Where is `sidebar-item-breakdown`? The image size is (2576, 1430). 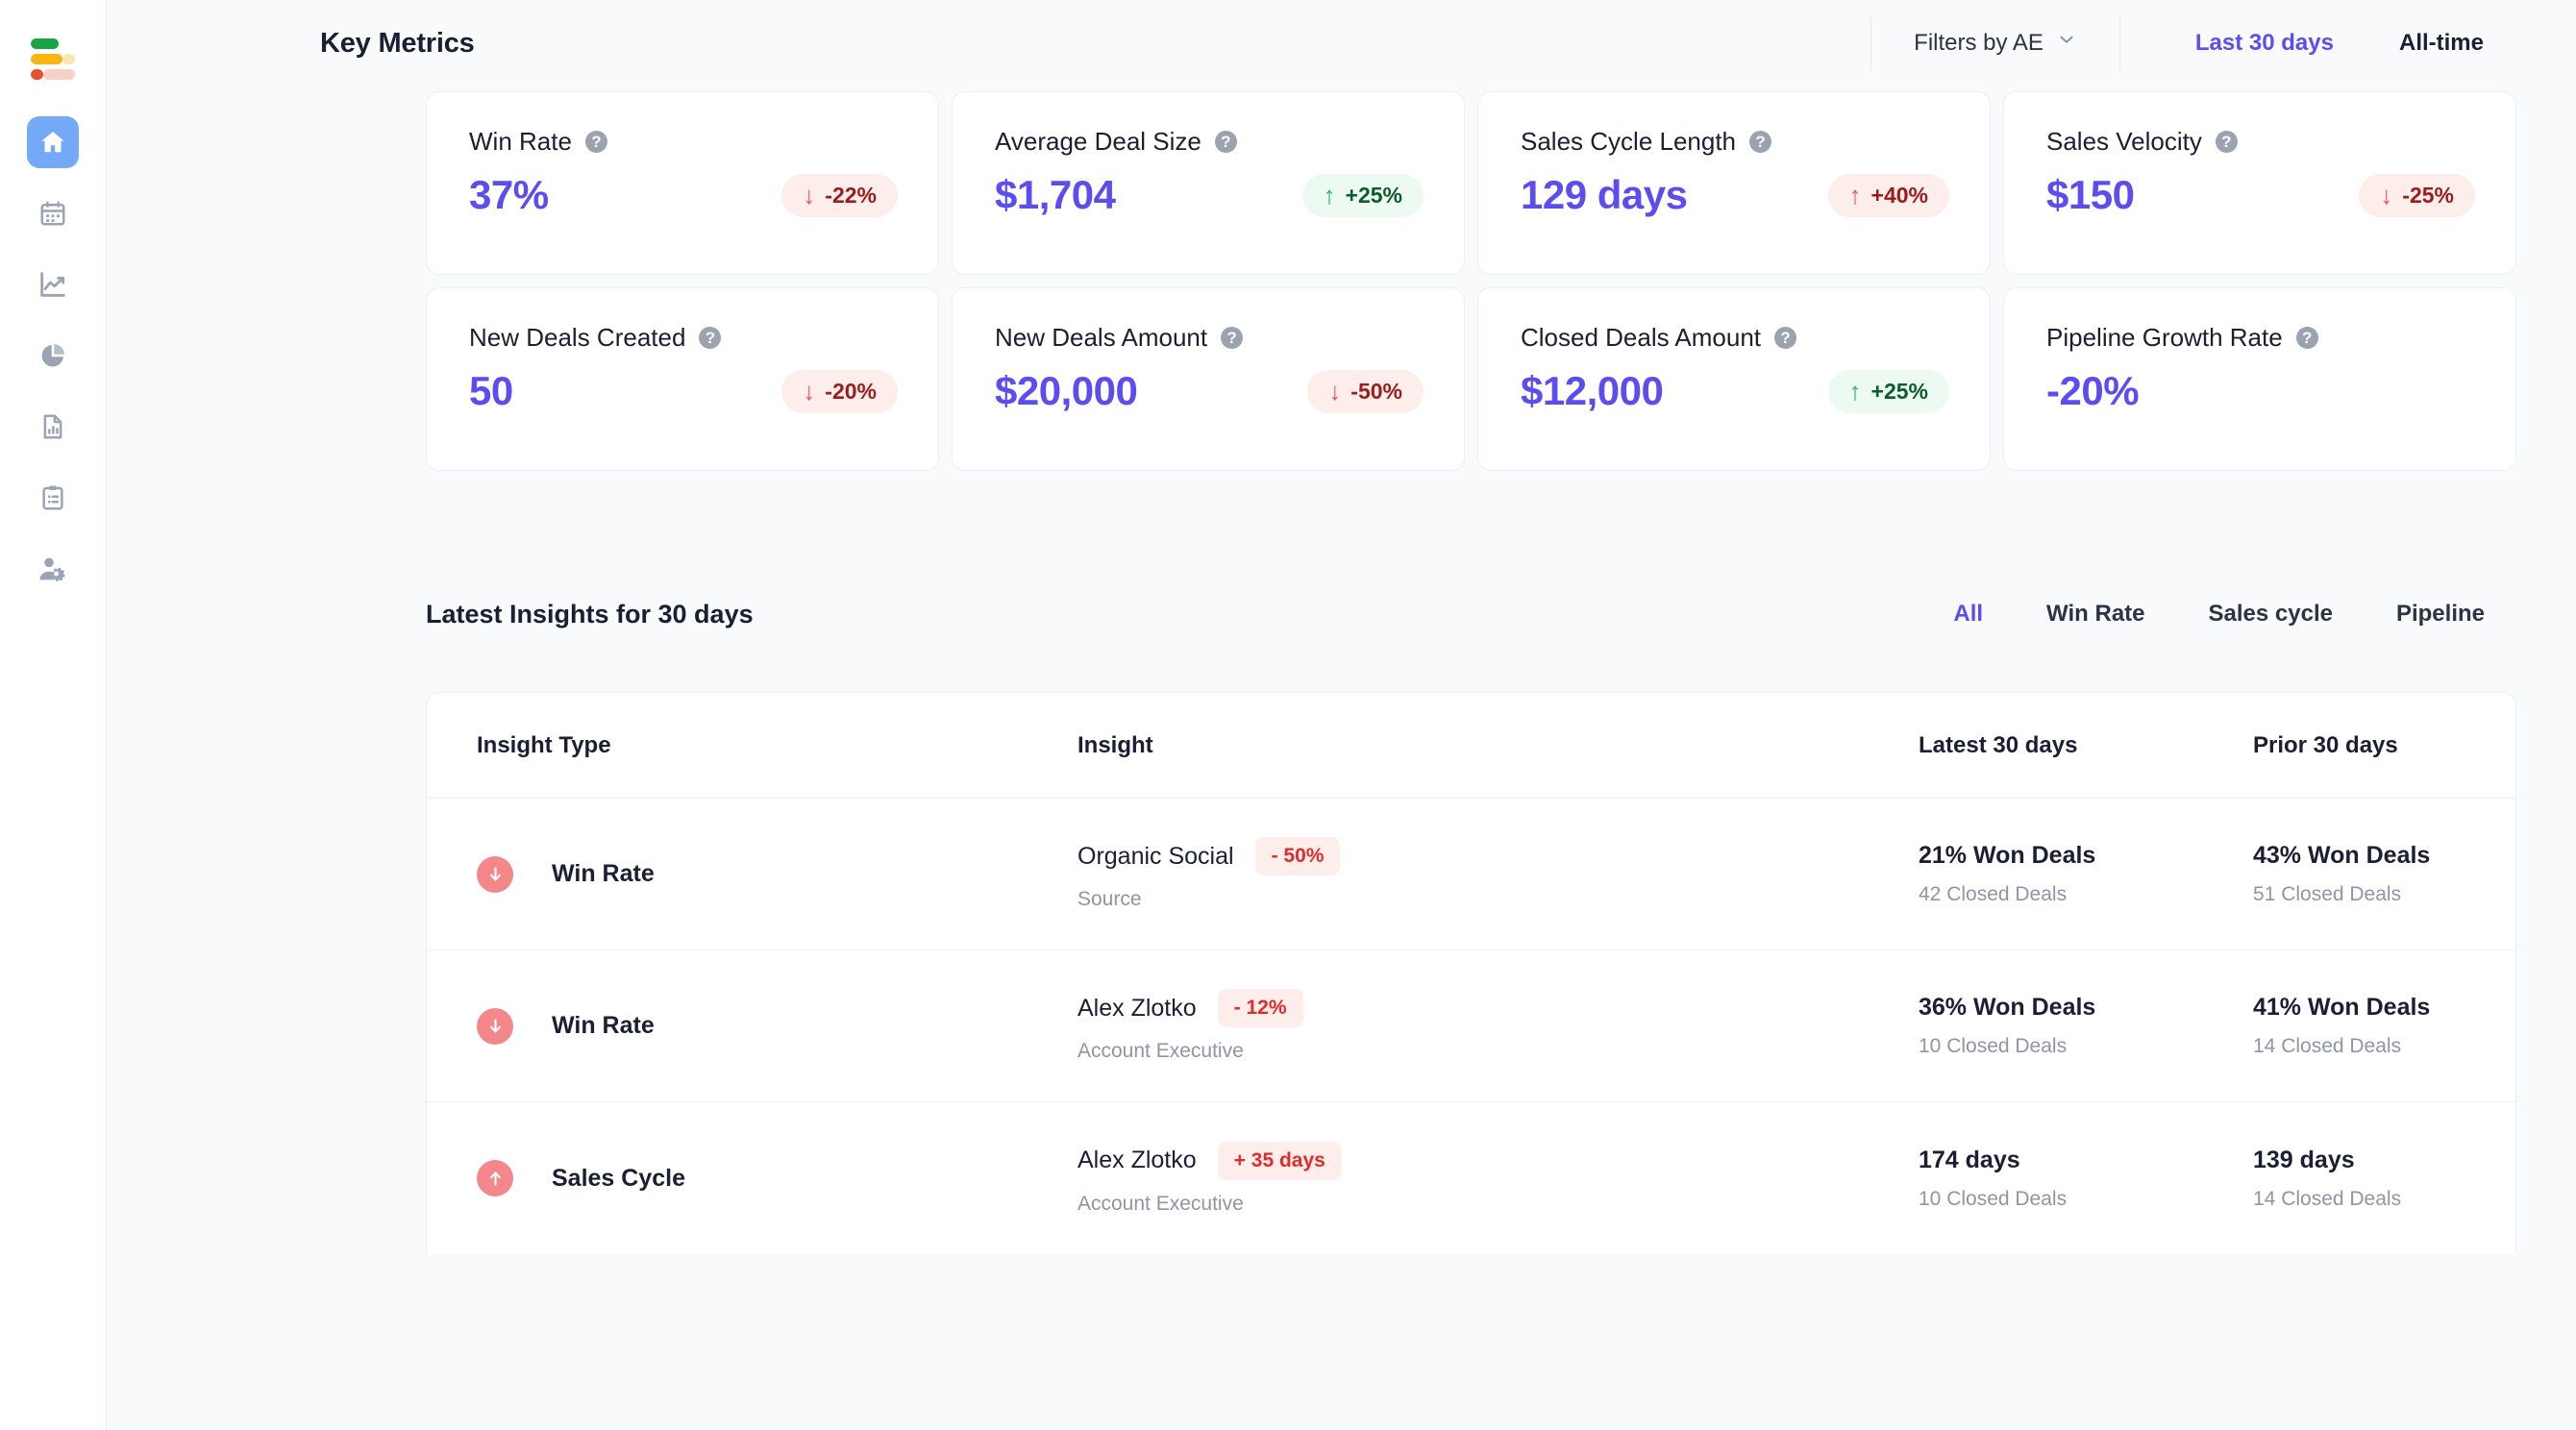
sidebar-item-breakdown is located at coordinates (53, 356).